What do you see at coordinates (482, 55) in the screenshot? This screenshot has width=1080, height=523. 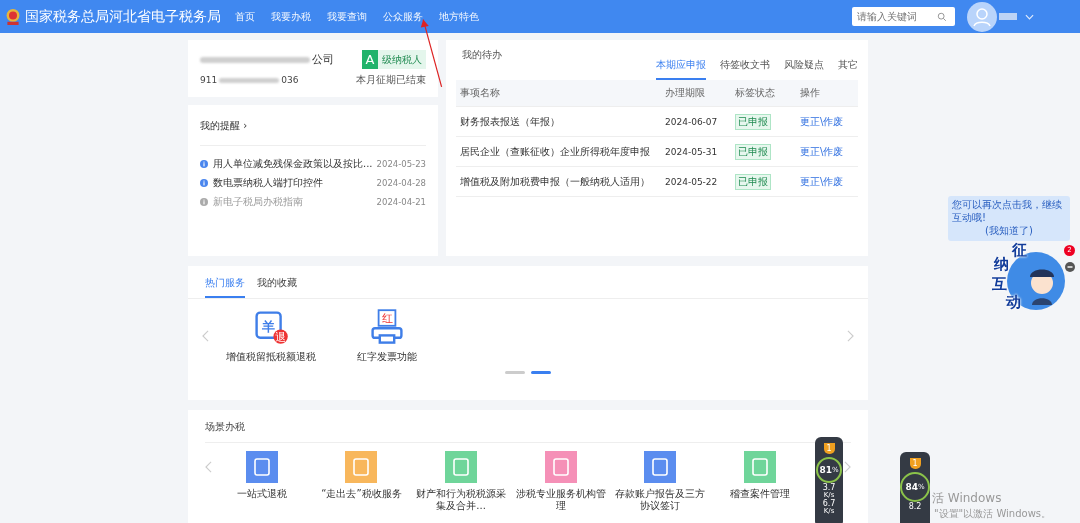 I see `todo-title: 我的待办` at bounding box center [482, 55].